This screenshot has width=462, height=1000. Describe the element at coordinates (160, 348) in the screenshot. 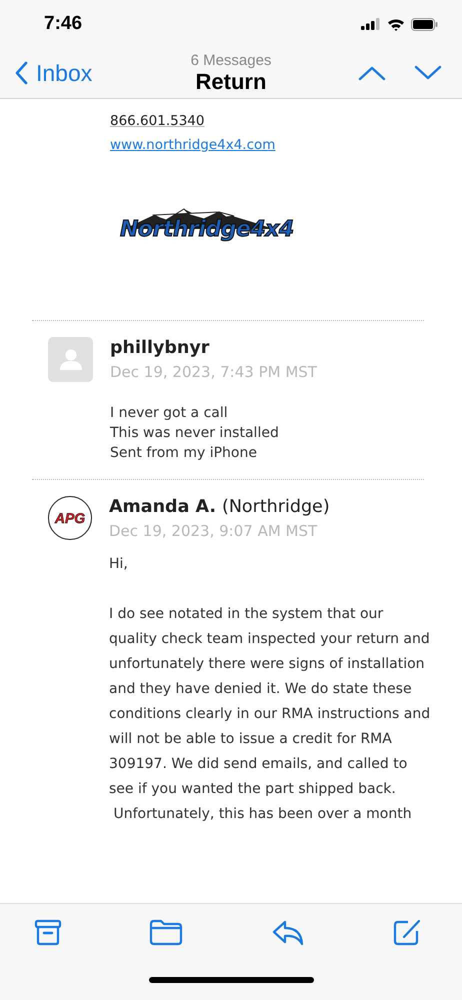

I see `sender-name: phillybnyr` at that location.